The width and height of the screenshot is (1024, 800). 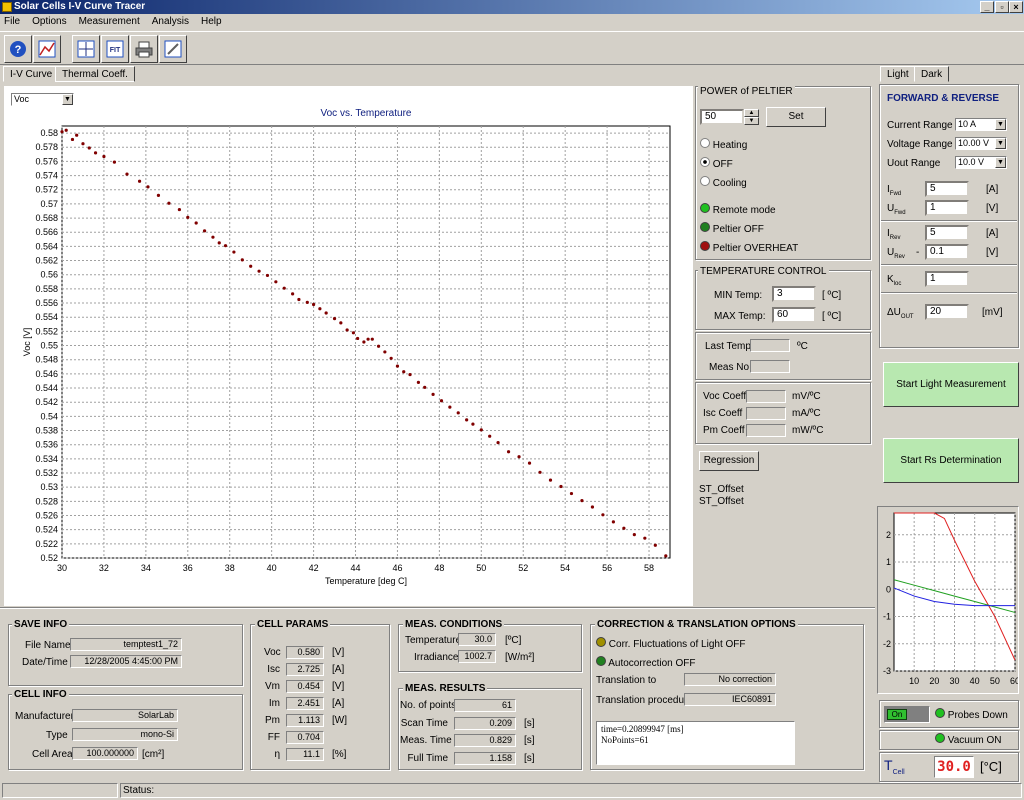 What do you see at coordinates (721, 489) in the screenshot?
I see `st-offset-1: ST_Offset` at bounding box center [721, 489].